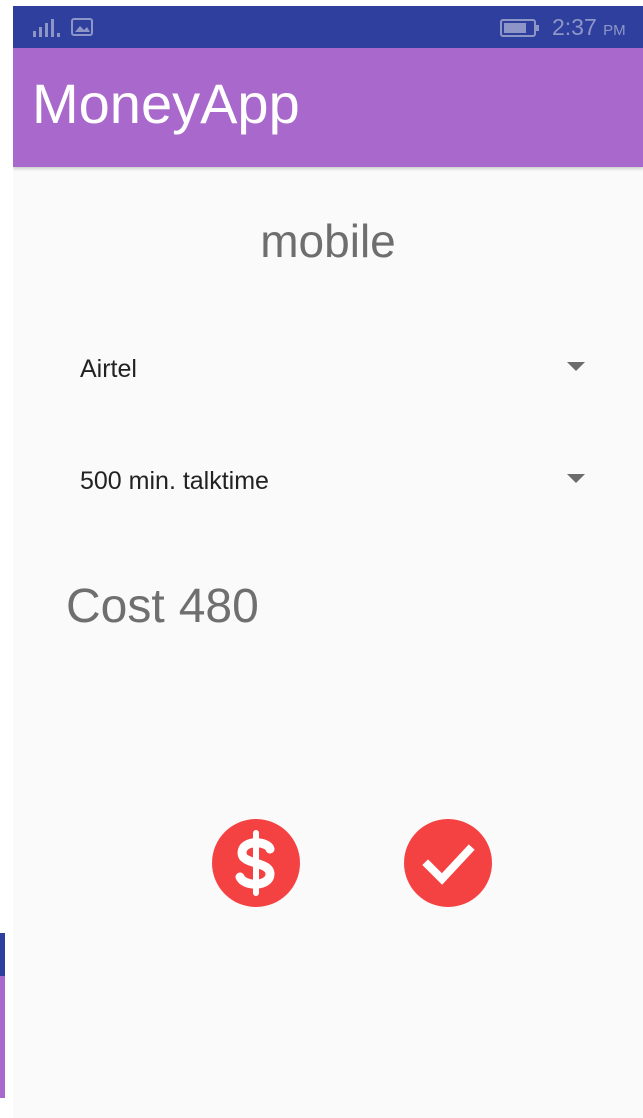 This screenshot has height=1118, width=643. Describe the element at coordinates (332, 480) in the screenshot. I see `plan-dropdown: 500 min. talktime` at that location.